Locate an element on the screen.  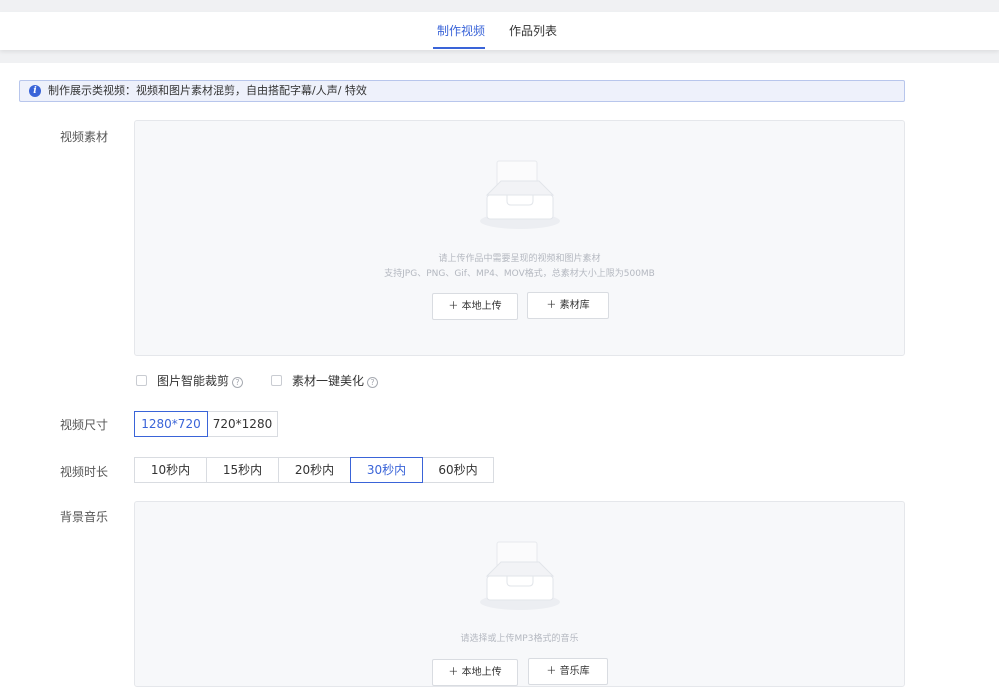
duration-option-20s: 20秒内 is located at coordinates (314, 470).